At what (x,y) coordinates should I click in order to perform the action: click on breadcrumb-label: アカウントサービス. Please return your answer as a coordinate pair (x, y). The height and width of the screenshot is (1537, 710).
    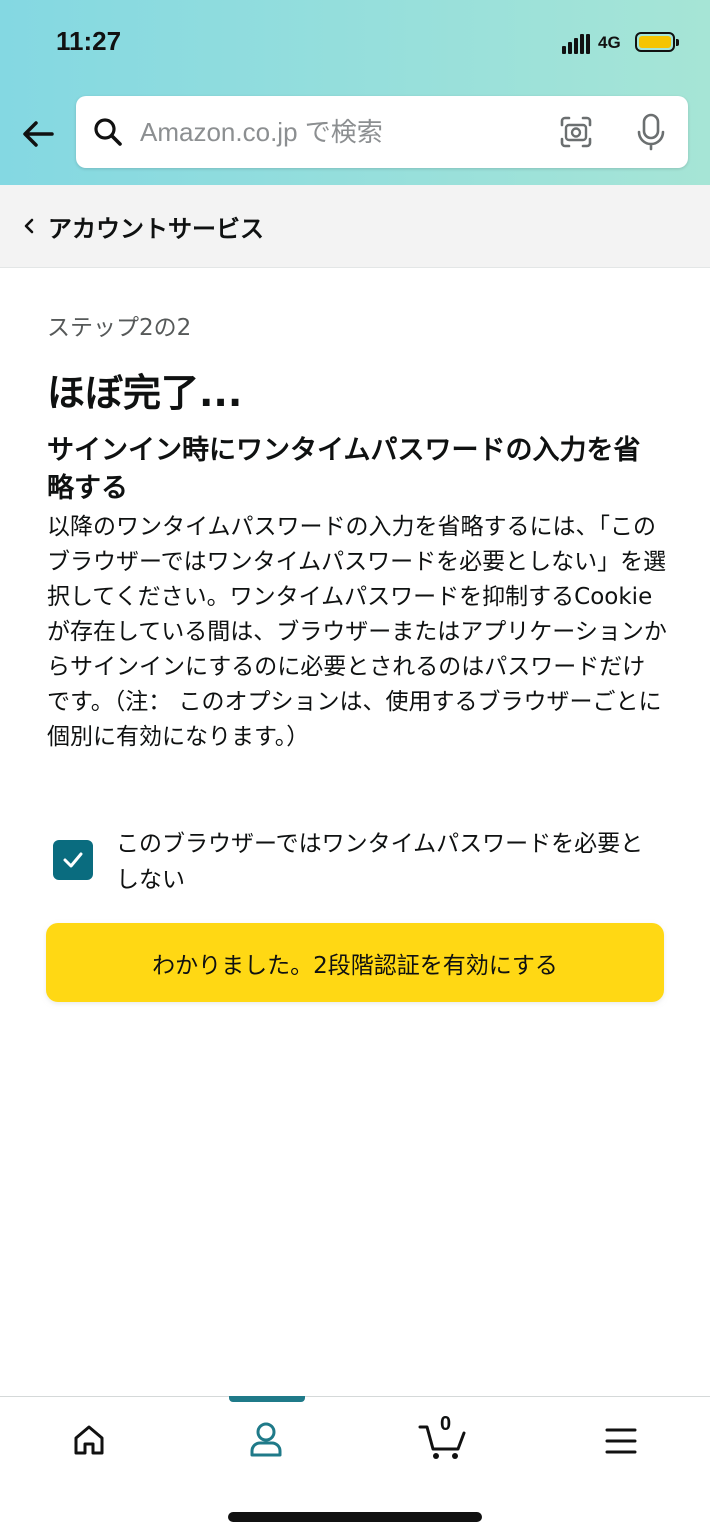
    Looking at the image, I should click on (156, 226).